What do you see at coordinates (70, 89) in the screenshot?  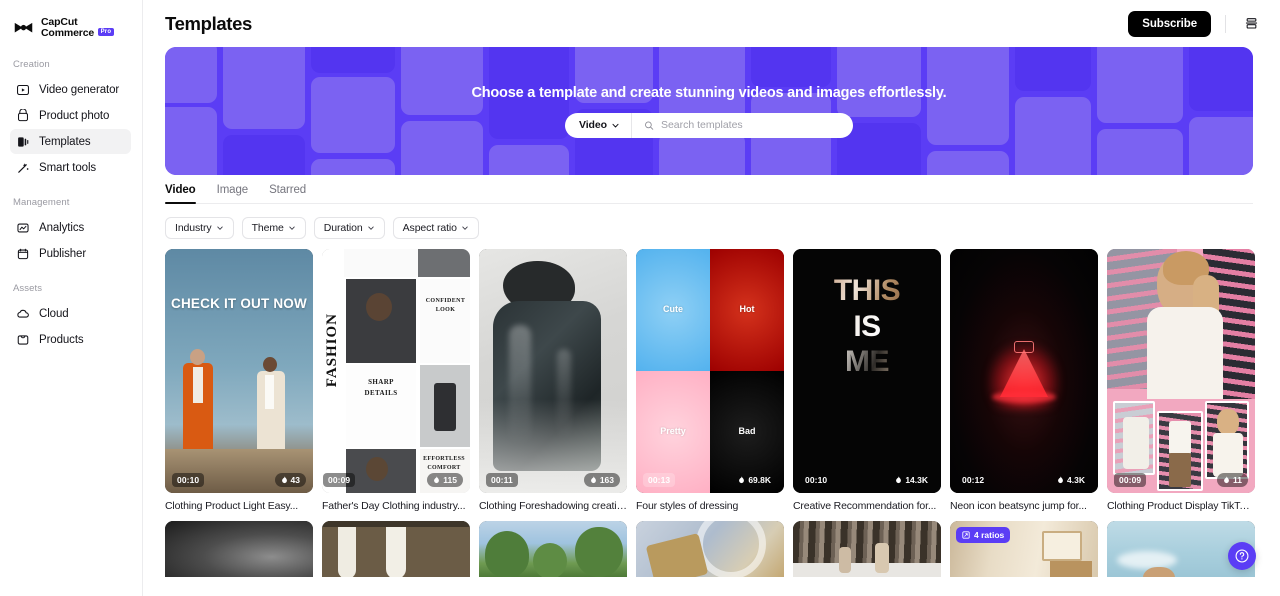 I see `sidebar-item-video-generator: Video generator` at bounding box center [70, 89].